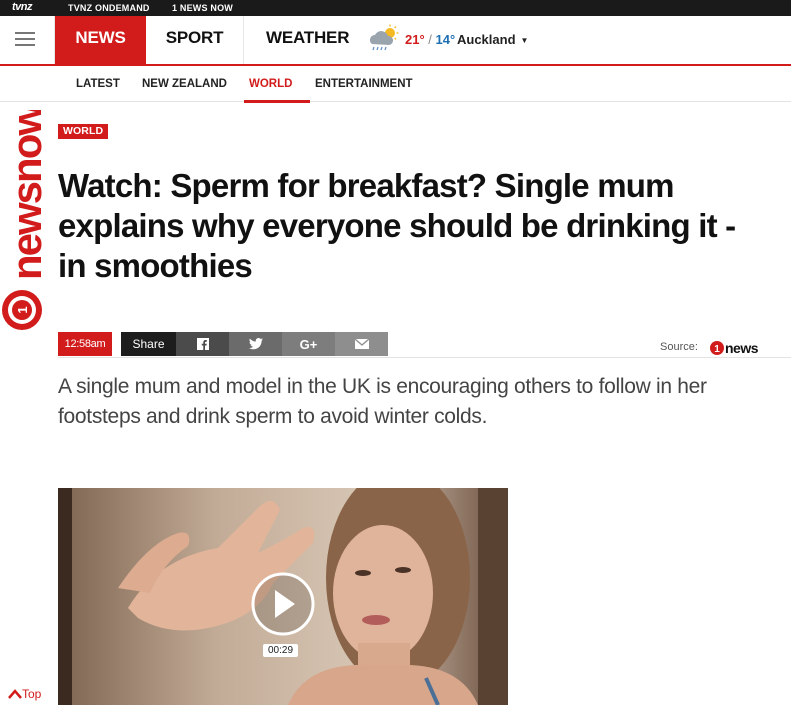 This screenshot has height=705, width=791. I want to click on brand-text: newsnow, so click(26, 195).